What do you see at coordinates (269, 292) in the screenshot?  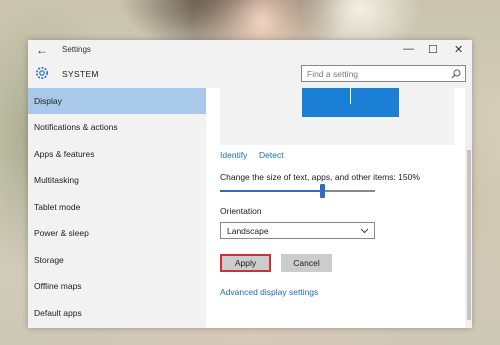 I see `advanced-display-settings-link: Advanced display settings` at bounding box center [269, 292].